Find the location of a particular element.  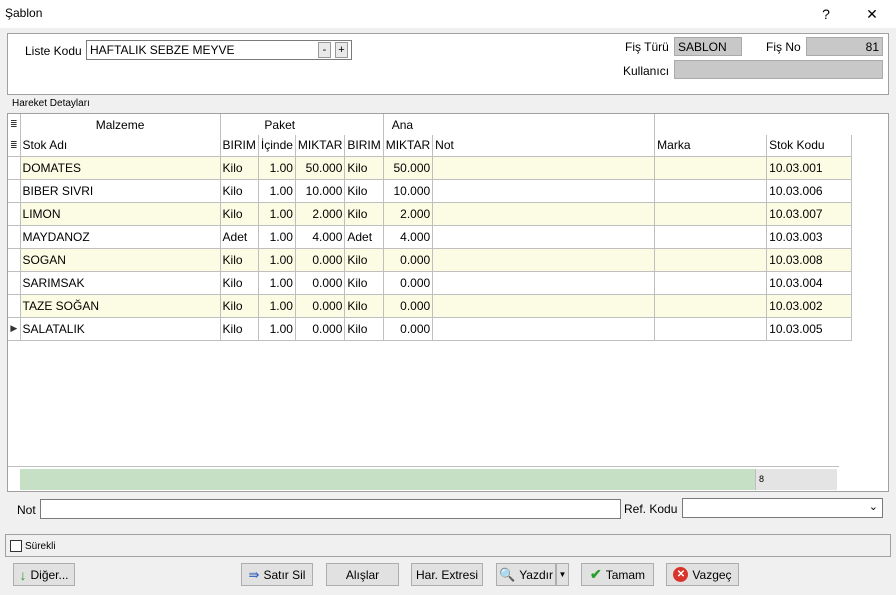

cell-paket-miktar: 10.000 is located at coordinates (320, 191).